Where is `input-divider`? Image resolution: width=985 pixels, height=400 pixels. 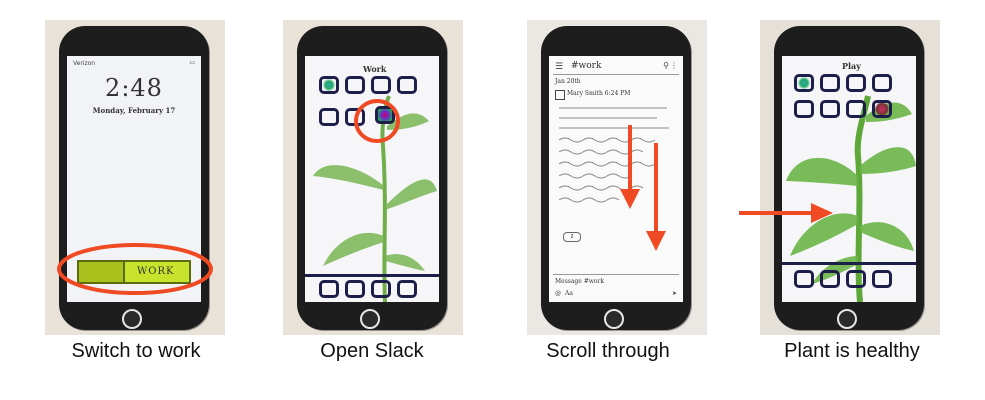
input-divider is located at coordinates (616, 274).